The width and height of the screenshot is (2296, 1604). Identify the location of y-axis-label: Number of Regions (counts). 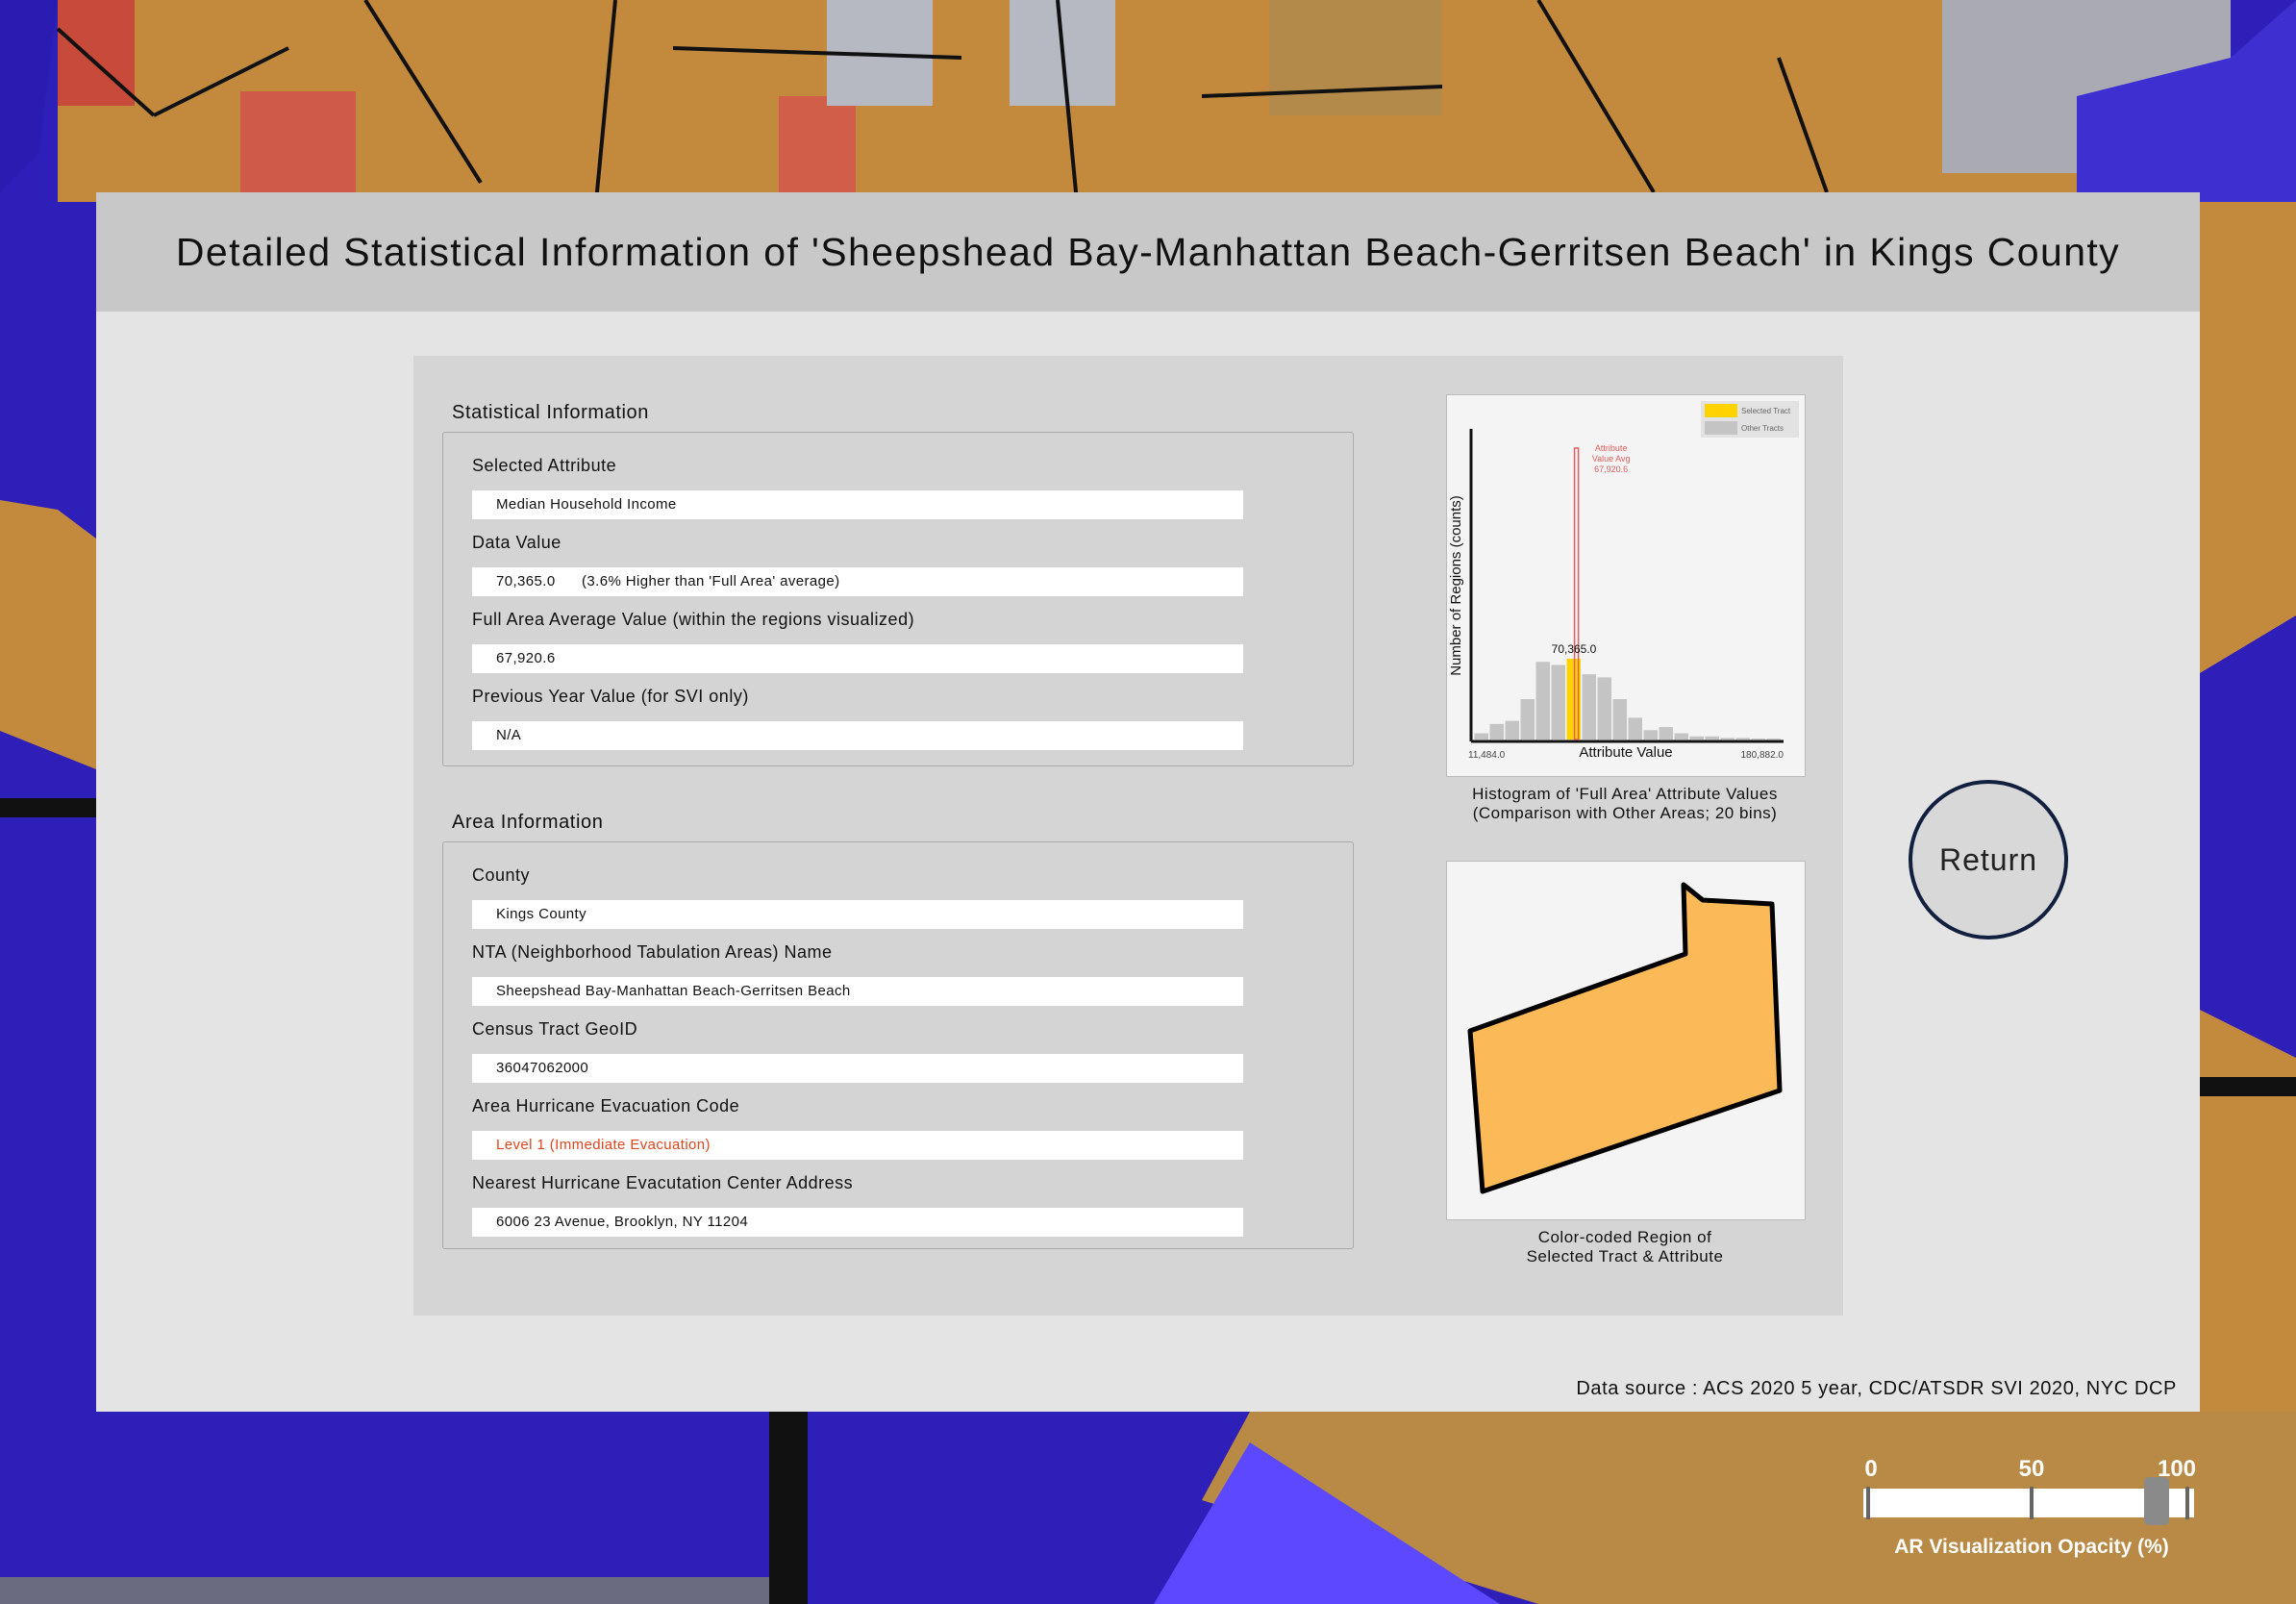
(1456, 585).